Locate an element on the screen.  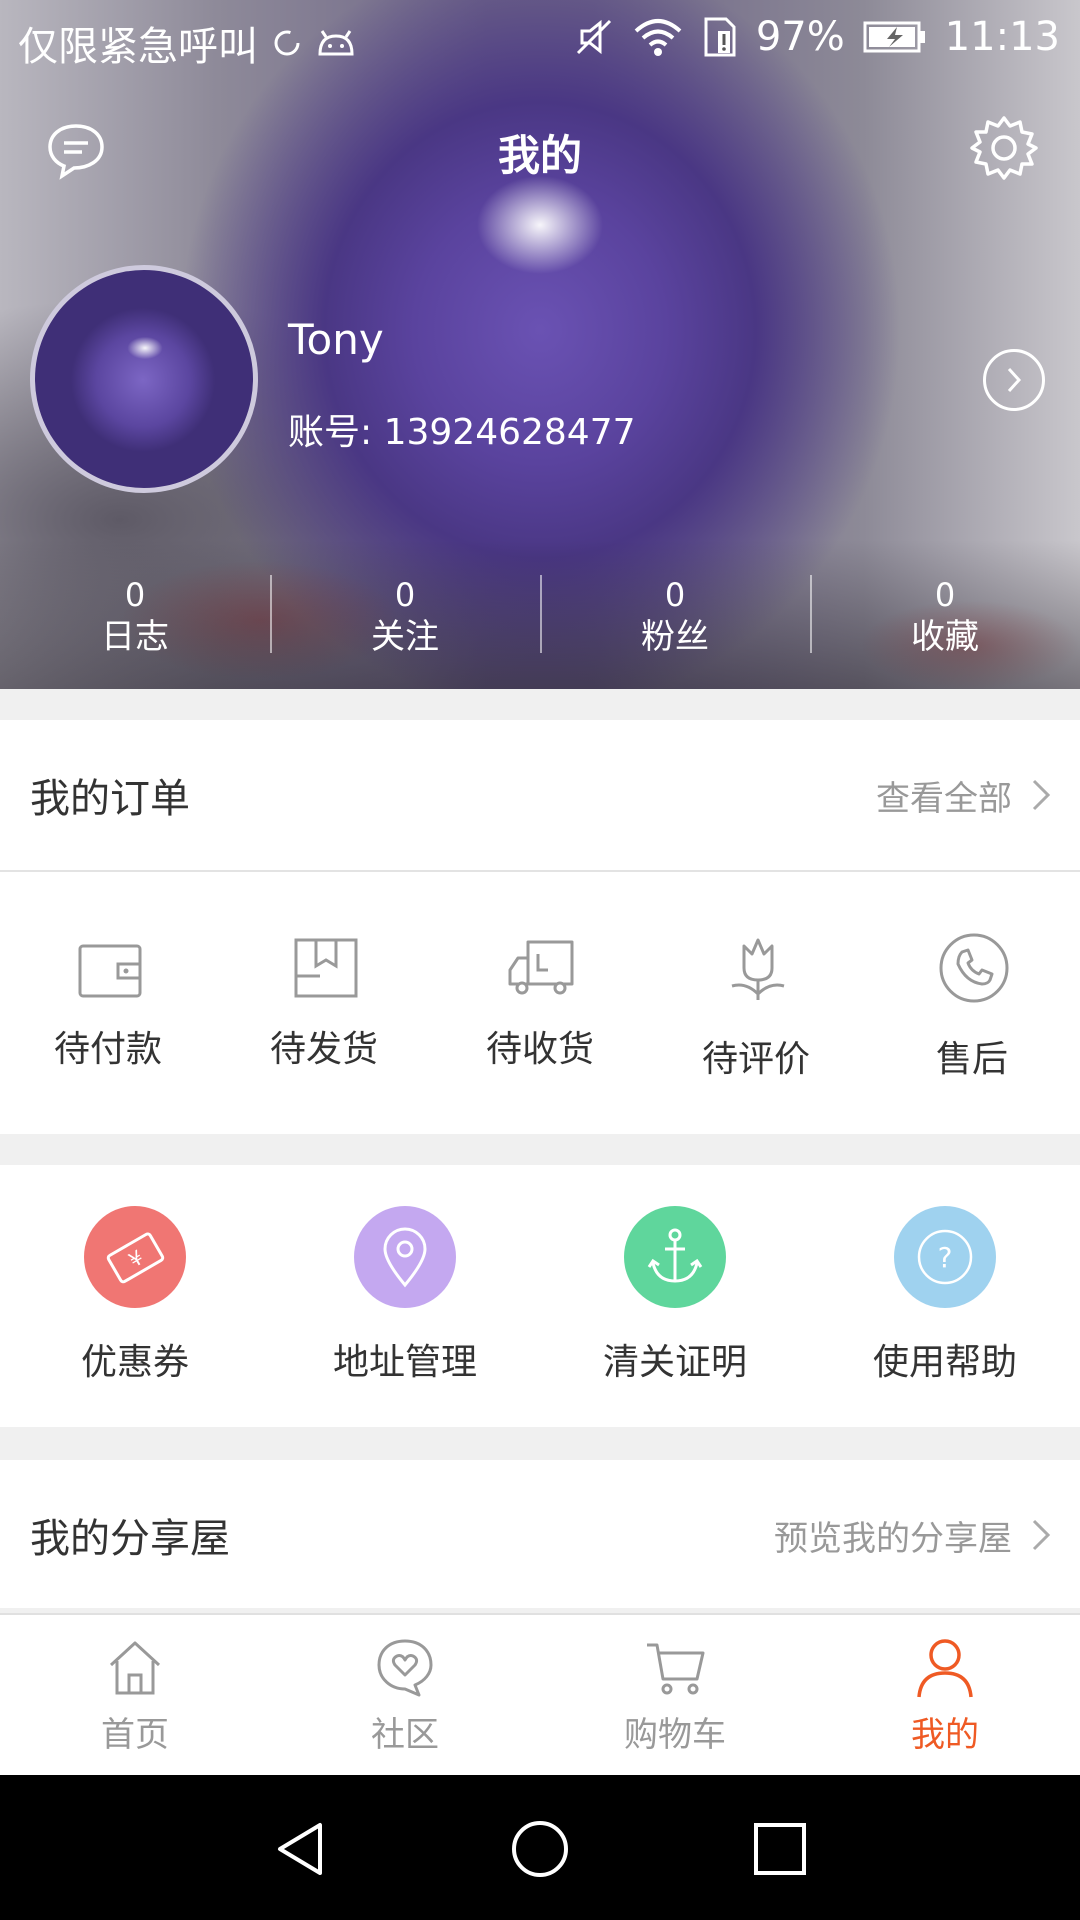
coupon-icon-circle: ¥ is located at coordinates (135, 1257).